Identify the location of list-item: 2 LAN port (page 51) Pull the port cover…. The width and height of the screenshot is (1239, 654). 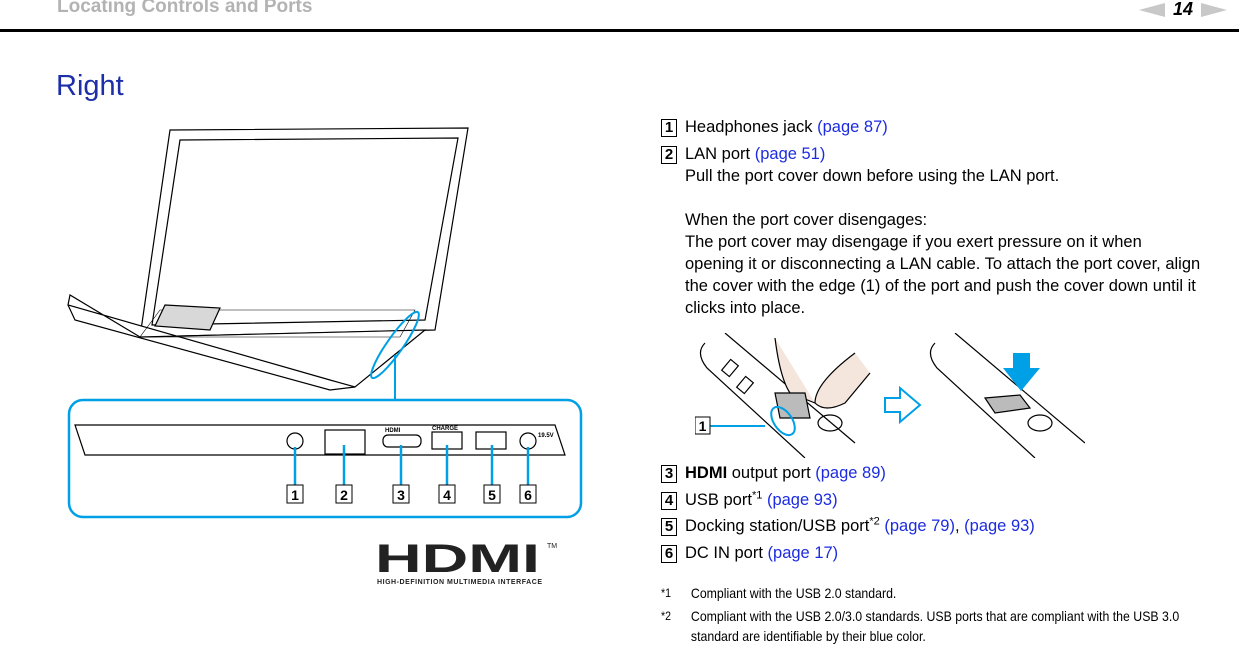
(941, 231).